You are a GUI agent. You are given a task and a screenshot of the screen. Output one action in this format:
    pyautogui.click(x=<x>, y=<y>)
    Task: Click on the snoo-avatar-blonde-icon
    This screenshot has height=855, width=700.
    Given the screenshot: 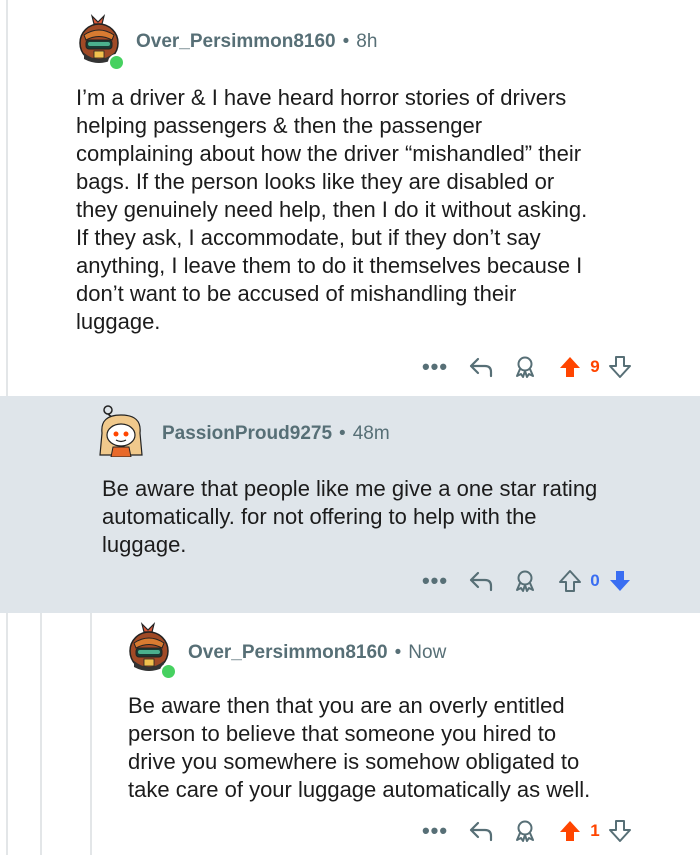 What is the action you would take?
    pyautogui.click(x=121, y=431)
    